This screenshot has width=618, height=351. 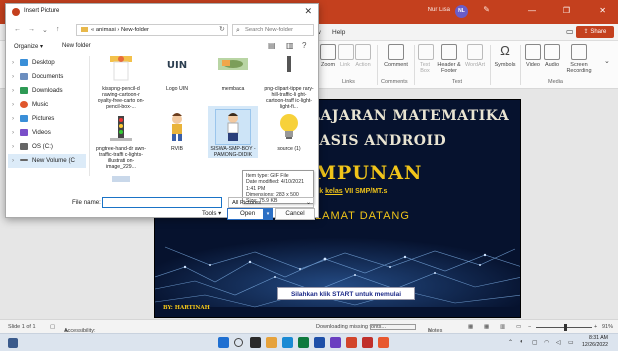 What do you see at coordinates (238, 342) in the screenshot?
I see `search-icon` at bounding box center [238, 342].